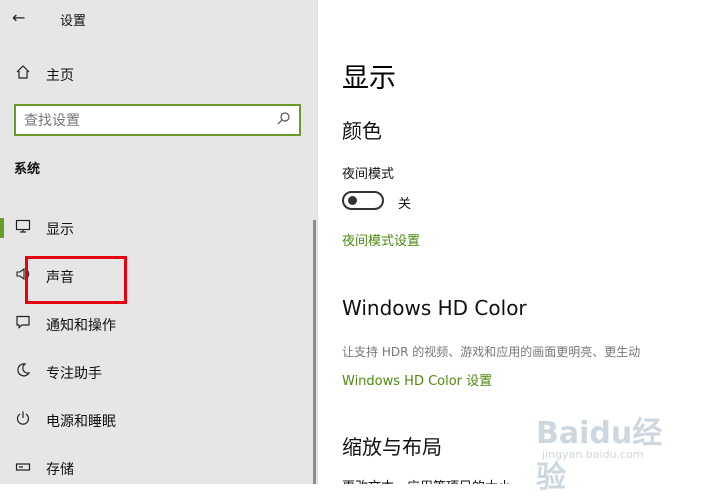  I want to click on back-arrow-icon: ←, so click(22, 18).